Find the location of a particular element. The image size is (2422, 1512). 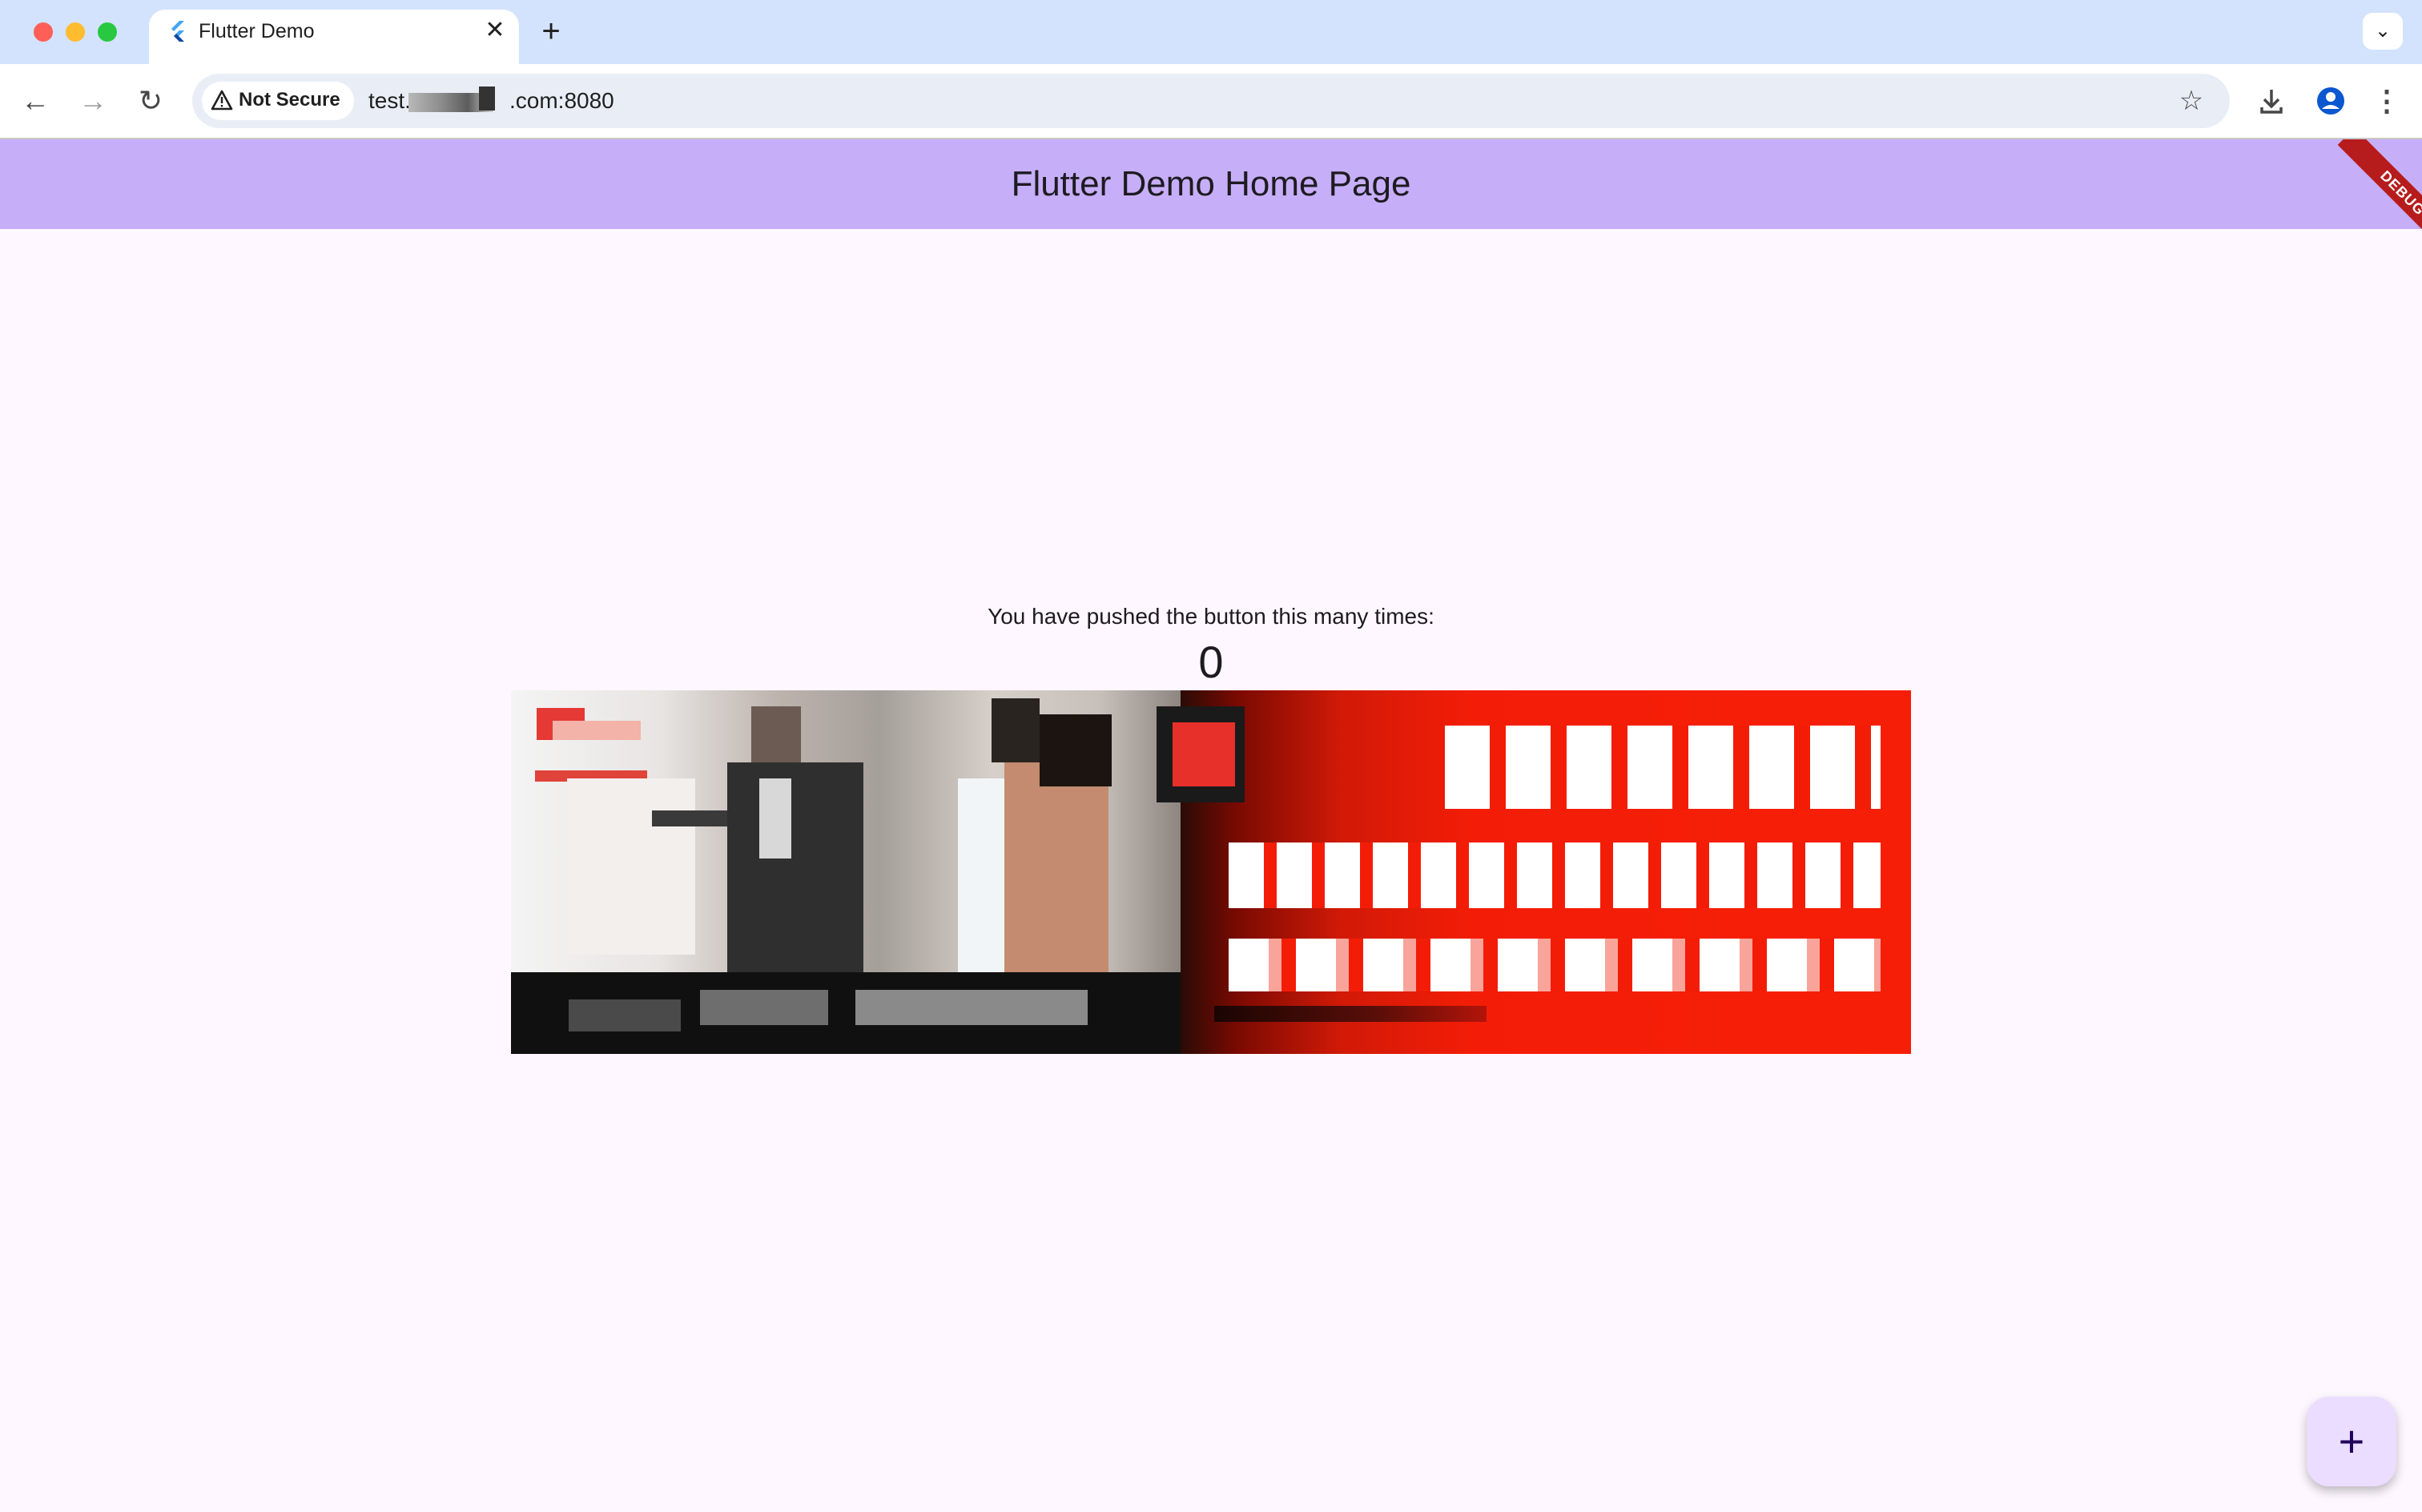

close-window-button is located at coordinates (43, 32).